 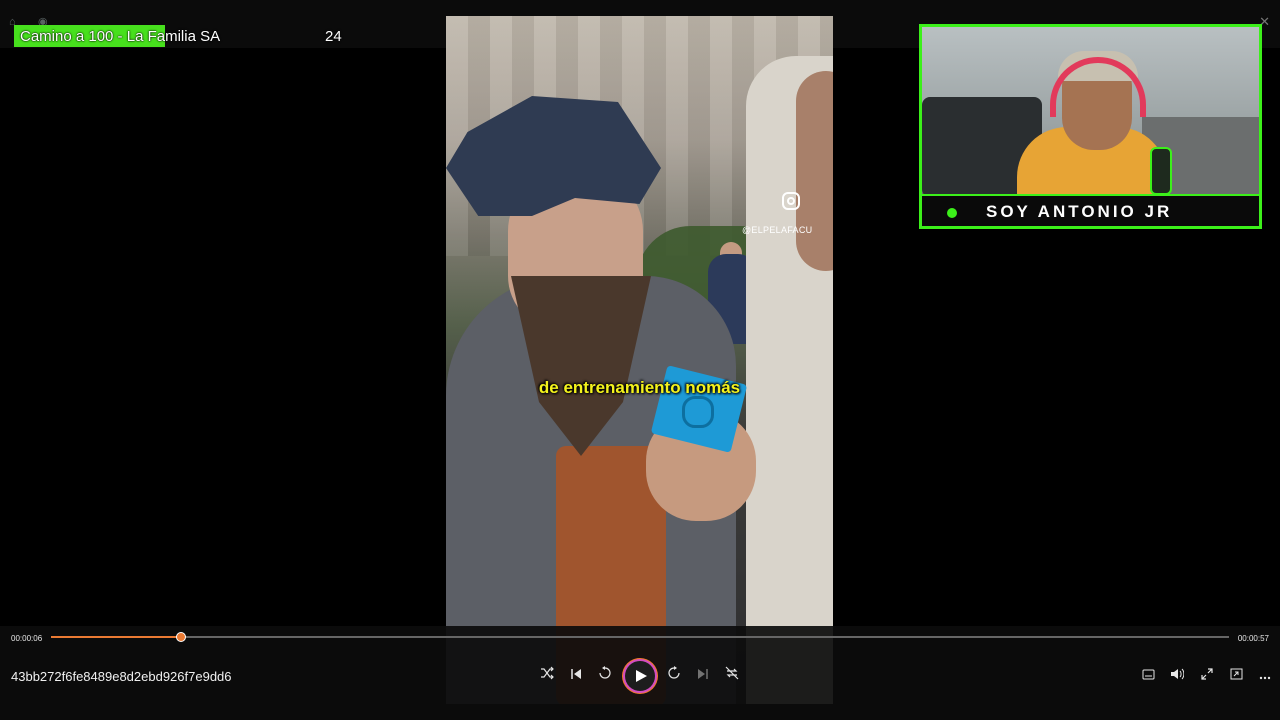 What do you see at coordinates (1236, 676) in the screenshot?
I see `mini-player-icon` at bounding box center [1236, 676].